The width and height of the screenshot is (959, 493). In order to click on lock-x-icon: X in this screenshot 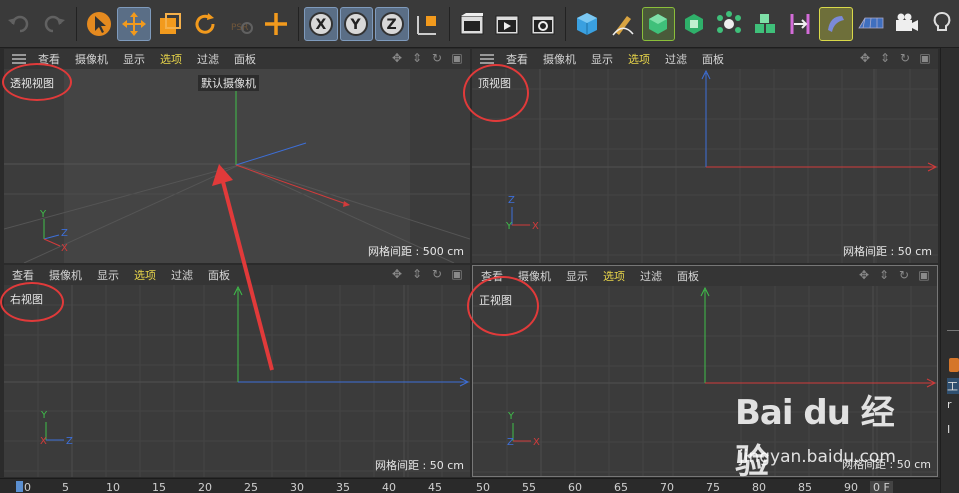, I will do `click(321, 23)`.